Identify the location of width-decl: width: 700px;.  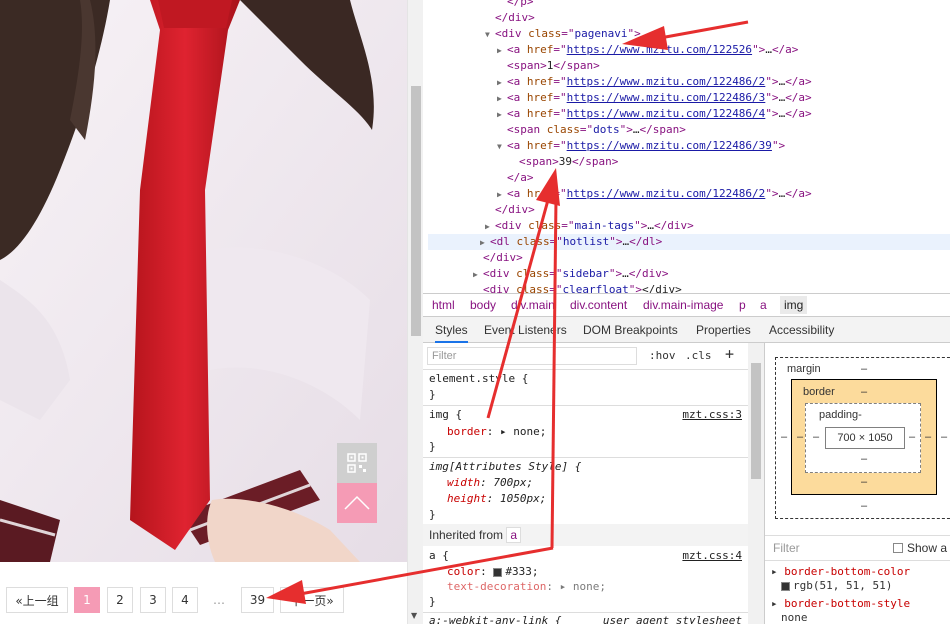
(490, 482).